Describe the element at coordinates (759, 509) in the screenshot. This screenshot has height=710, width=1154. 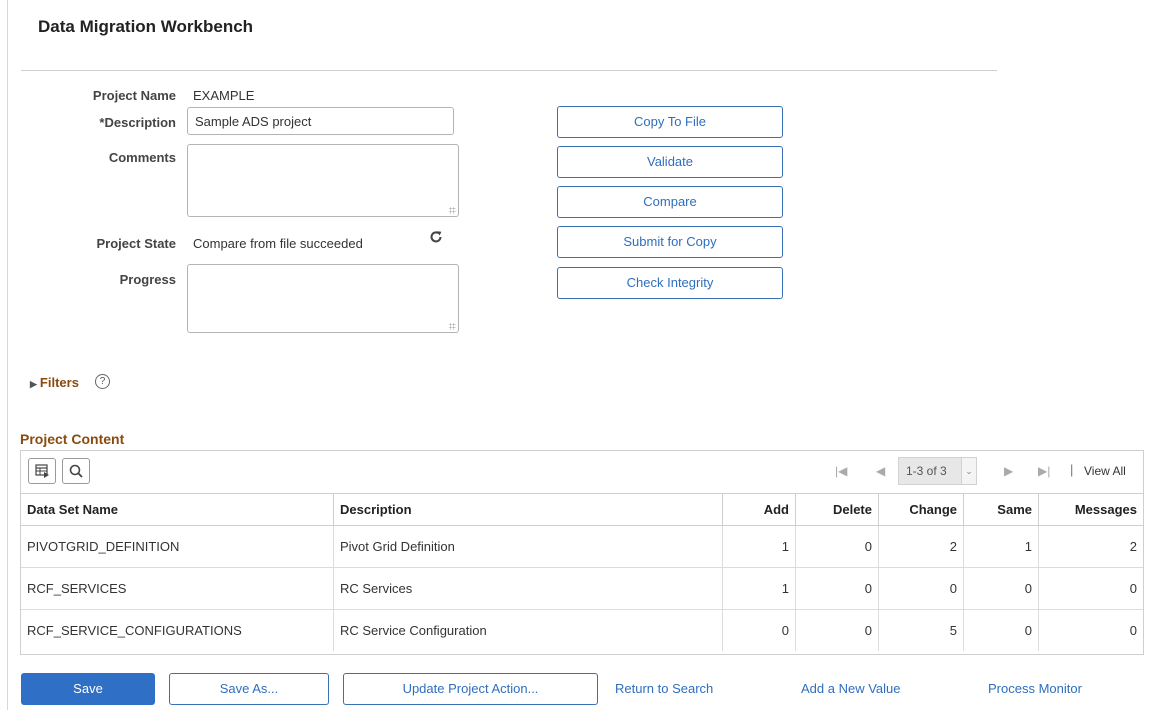
I see `column-header-add: Add` at that location.